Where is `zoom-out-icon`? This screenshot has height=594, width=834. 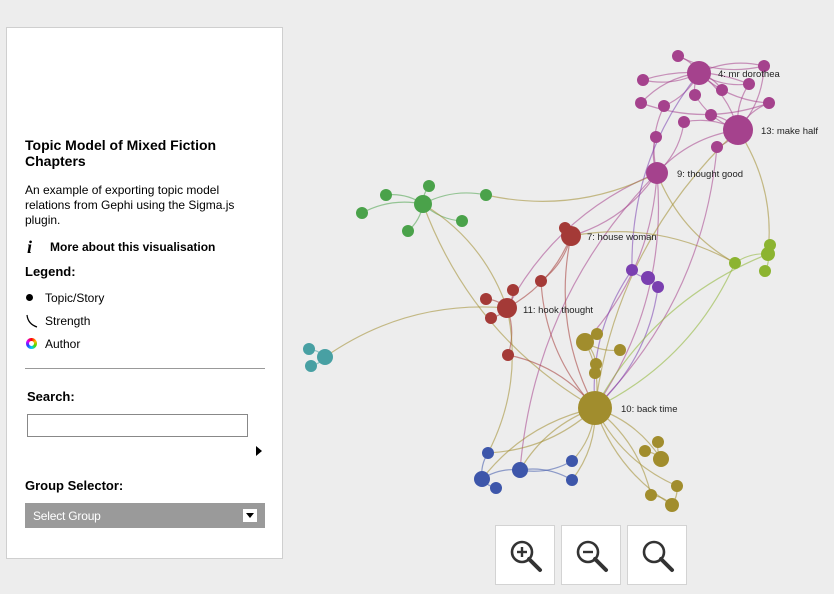 zoom-out-icon is located at coordinates (592, 556).